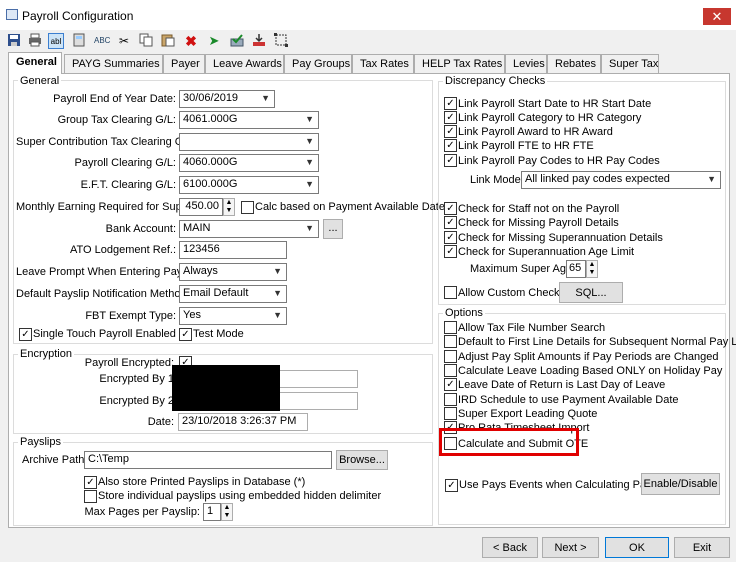 The width and height of the screenshot is (736, 562). I want to click on eoy-date-picker: 30/06/2019 ▼, so click(227, 99).